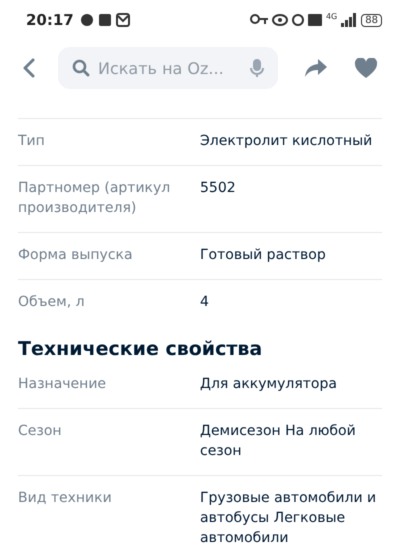 The height and width of the screenshot is (553, 400). Describe the element at coordinates (287, 141) in the screenshot. I see `property-value: Электролит кислотный` at that location.